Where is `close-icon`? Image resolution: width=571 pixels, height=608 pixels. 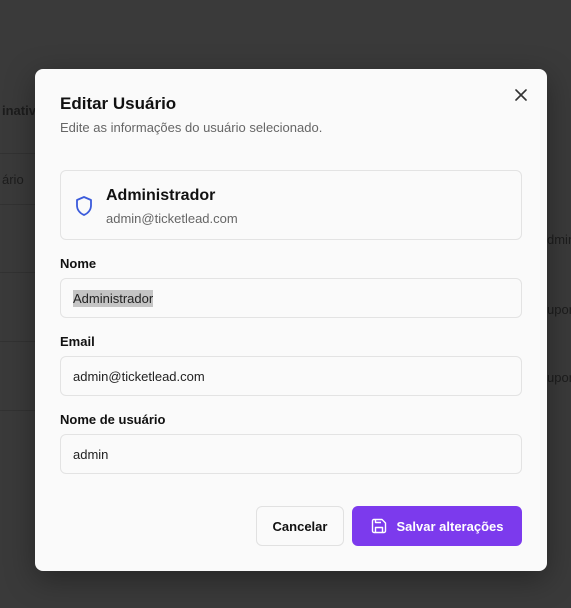 close-icon is located at coordinates (521, 95).